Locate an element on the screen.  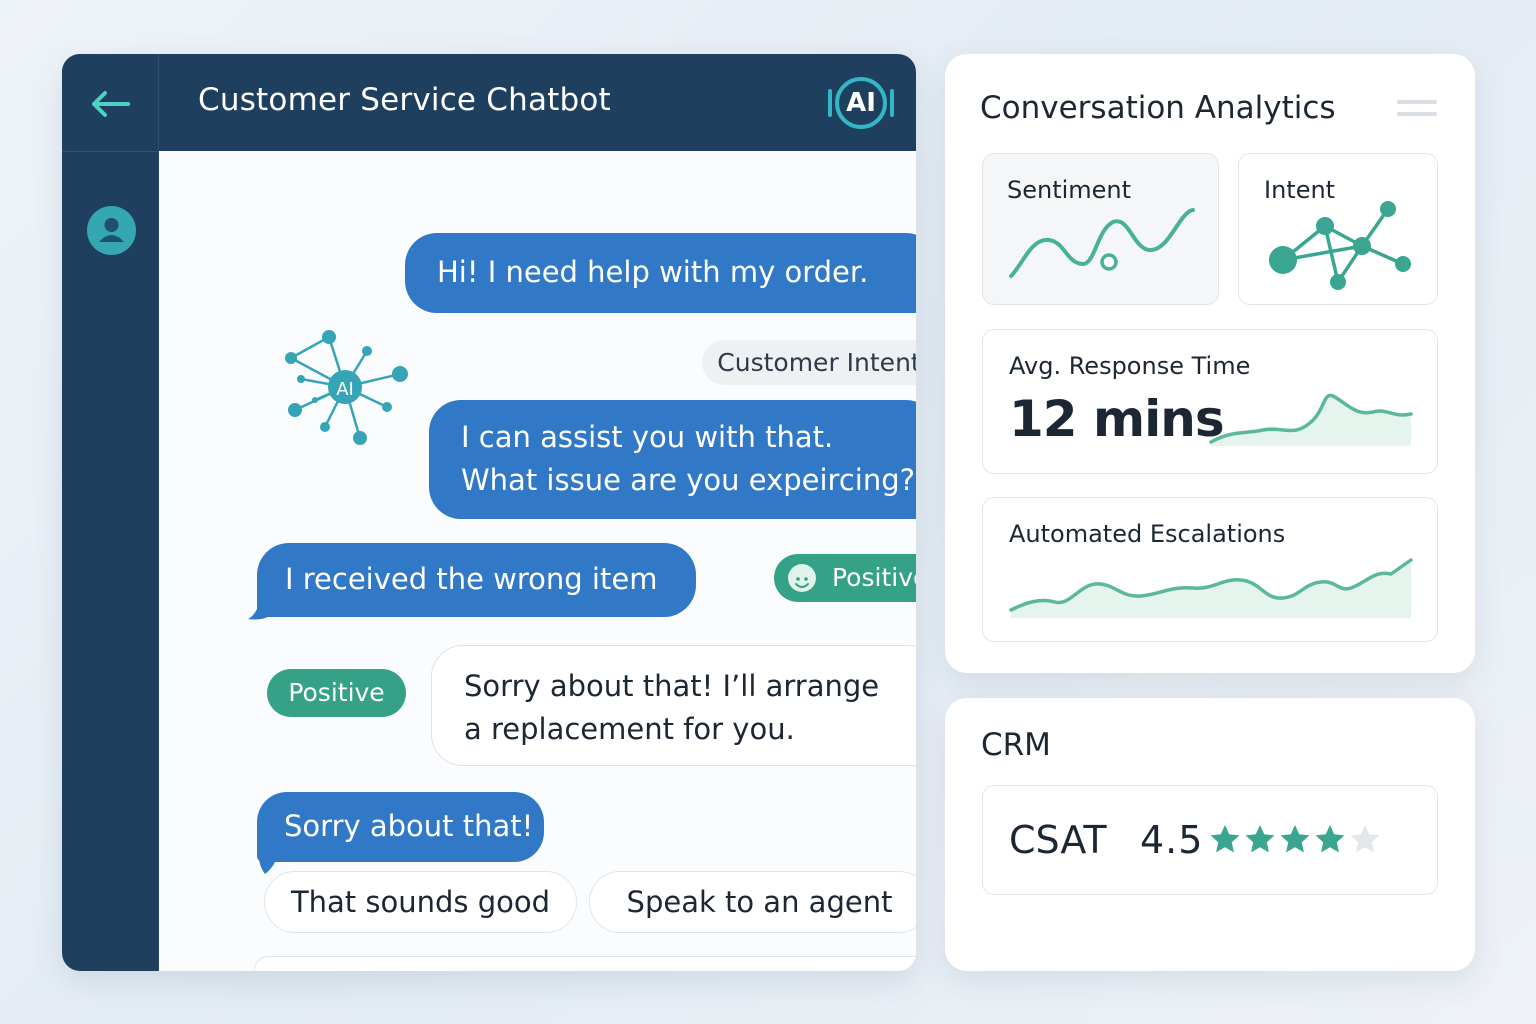
quick-reply-button: Speak to an agent is located at coordinates (752, 902).